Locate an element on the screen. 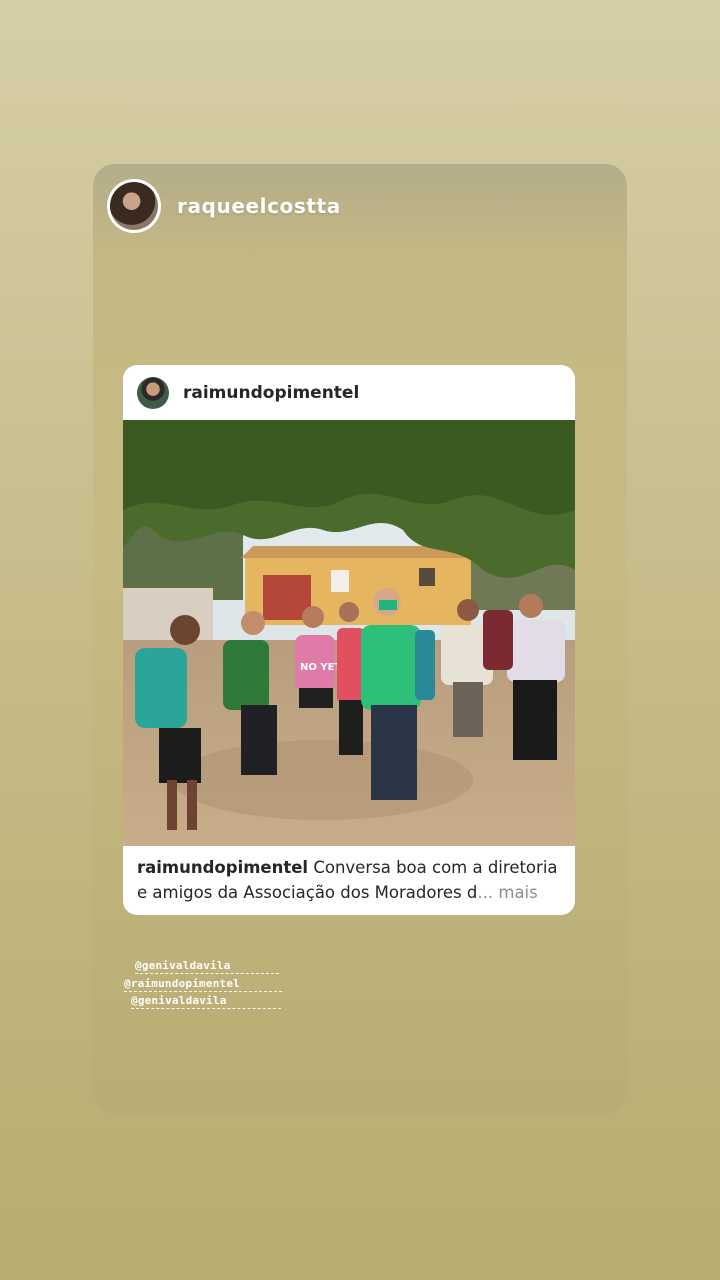 The width and height of the screenshot is (720, 1280). caption-more-link: mais is located at coordinates (517, 892).